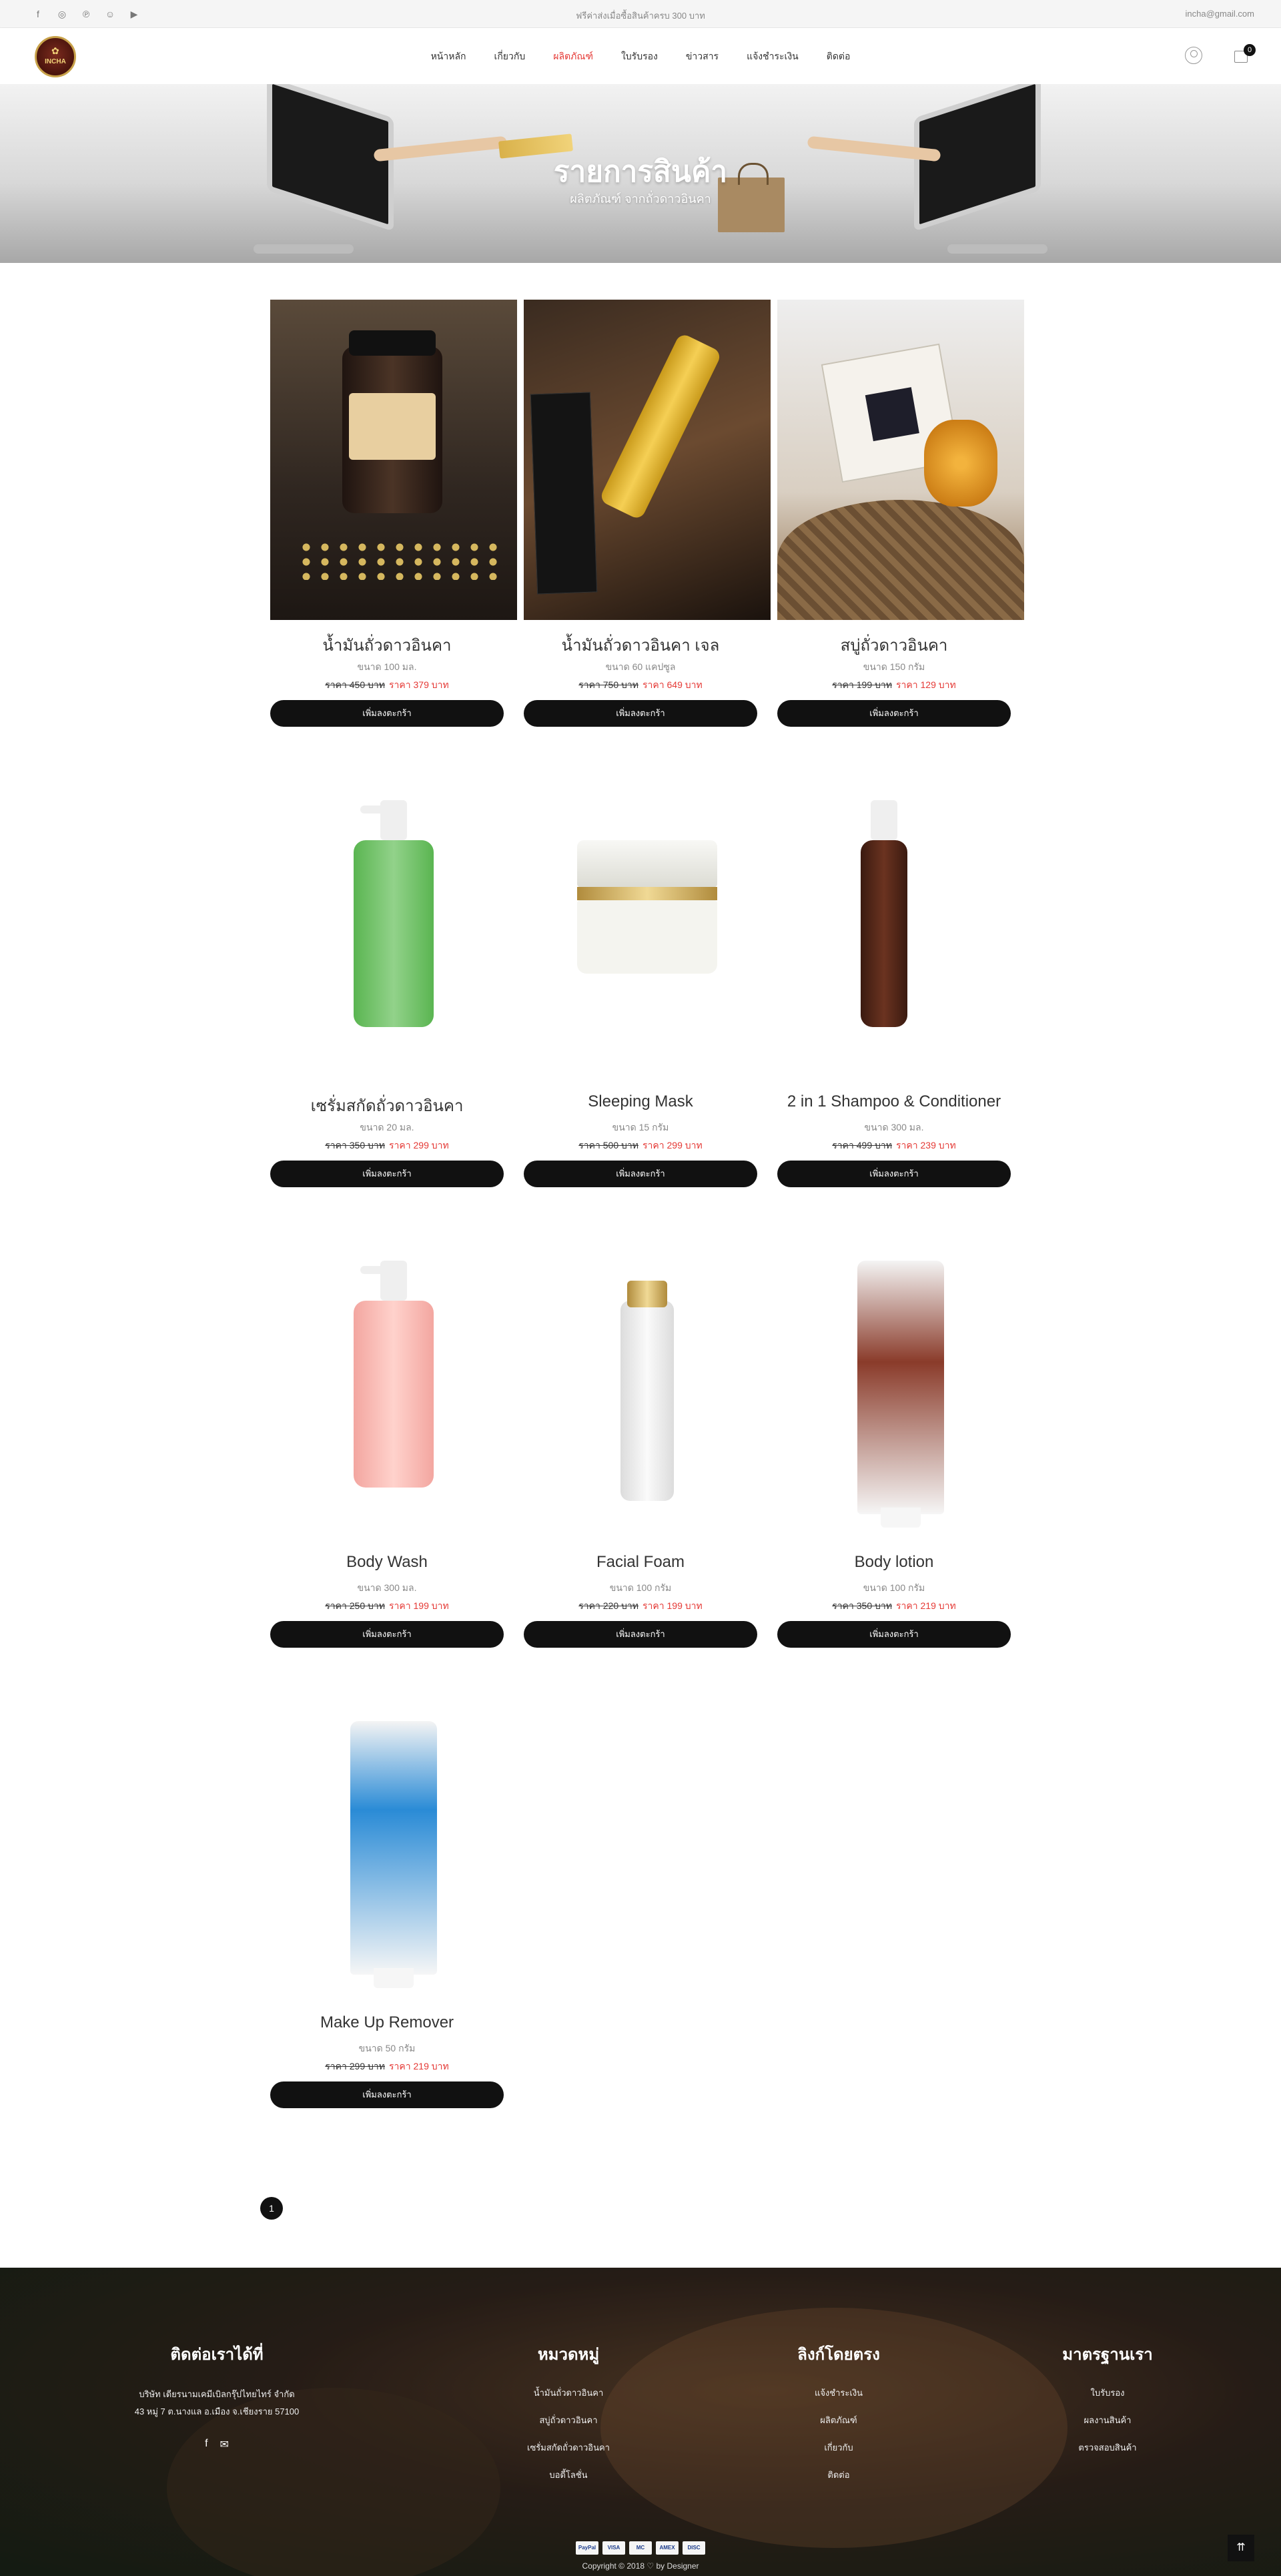 The image size is (1281, 2576). I want to click on discover-icon: DISC, so click(694, 2548).